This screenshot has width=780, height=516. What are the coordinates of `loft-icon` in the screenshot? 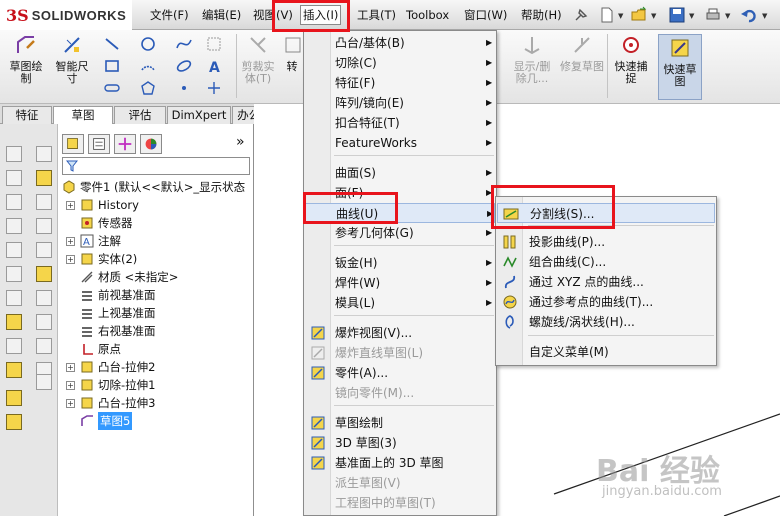 It's located at (14, 226).